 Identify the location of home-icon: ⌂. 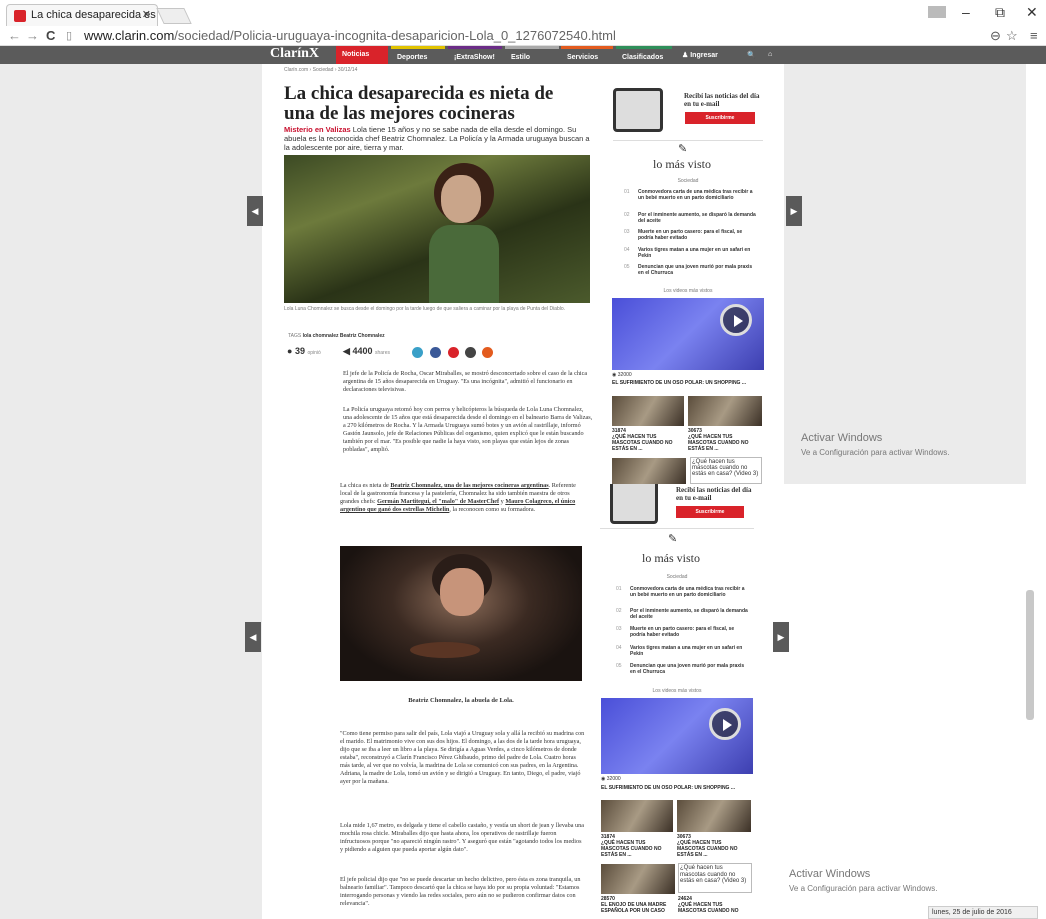
(772, 55).